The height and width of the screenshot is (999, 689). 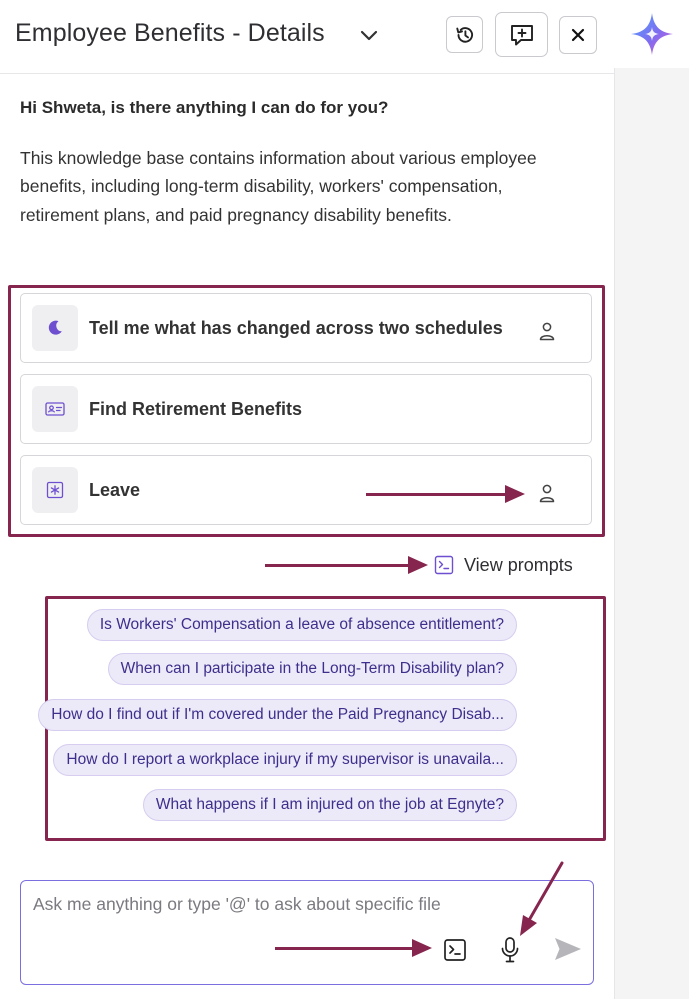 I want to click on view-prompts-link: View prompts, so click(x=503, y=565).